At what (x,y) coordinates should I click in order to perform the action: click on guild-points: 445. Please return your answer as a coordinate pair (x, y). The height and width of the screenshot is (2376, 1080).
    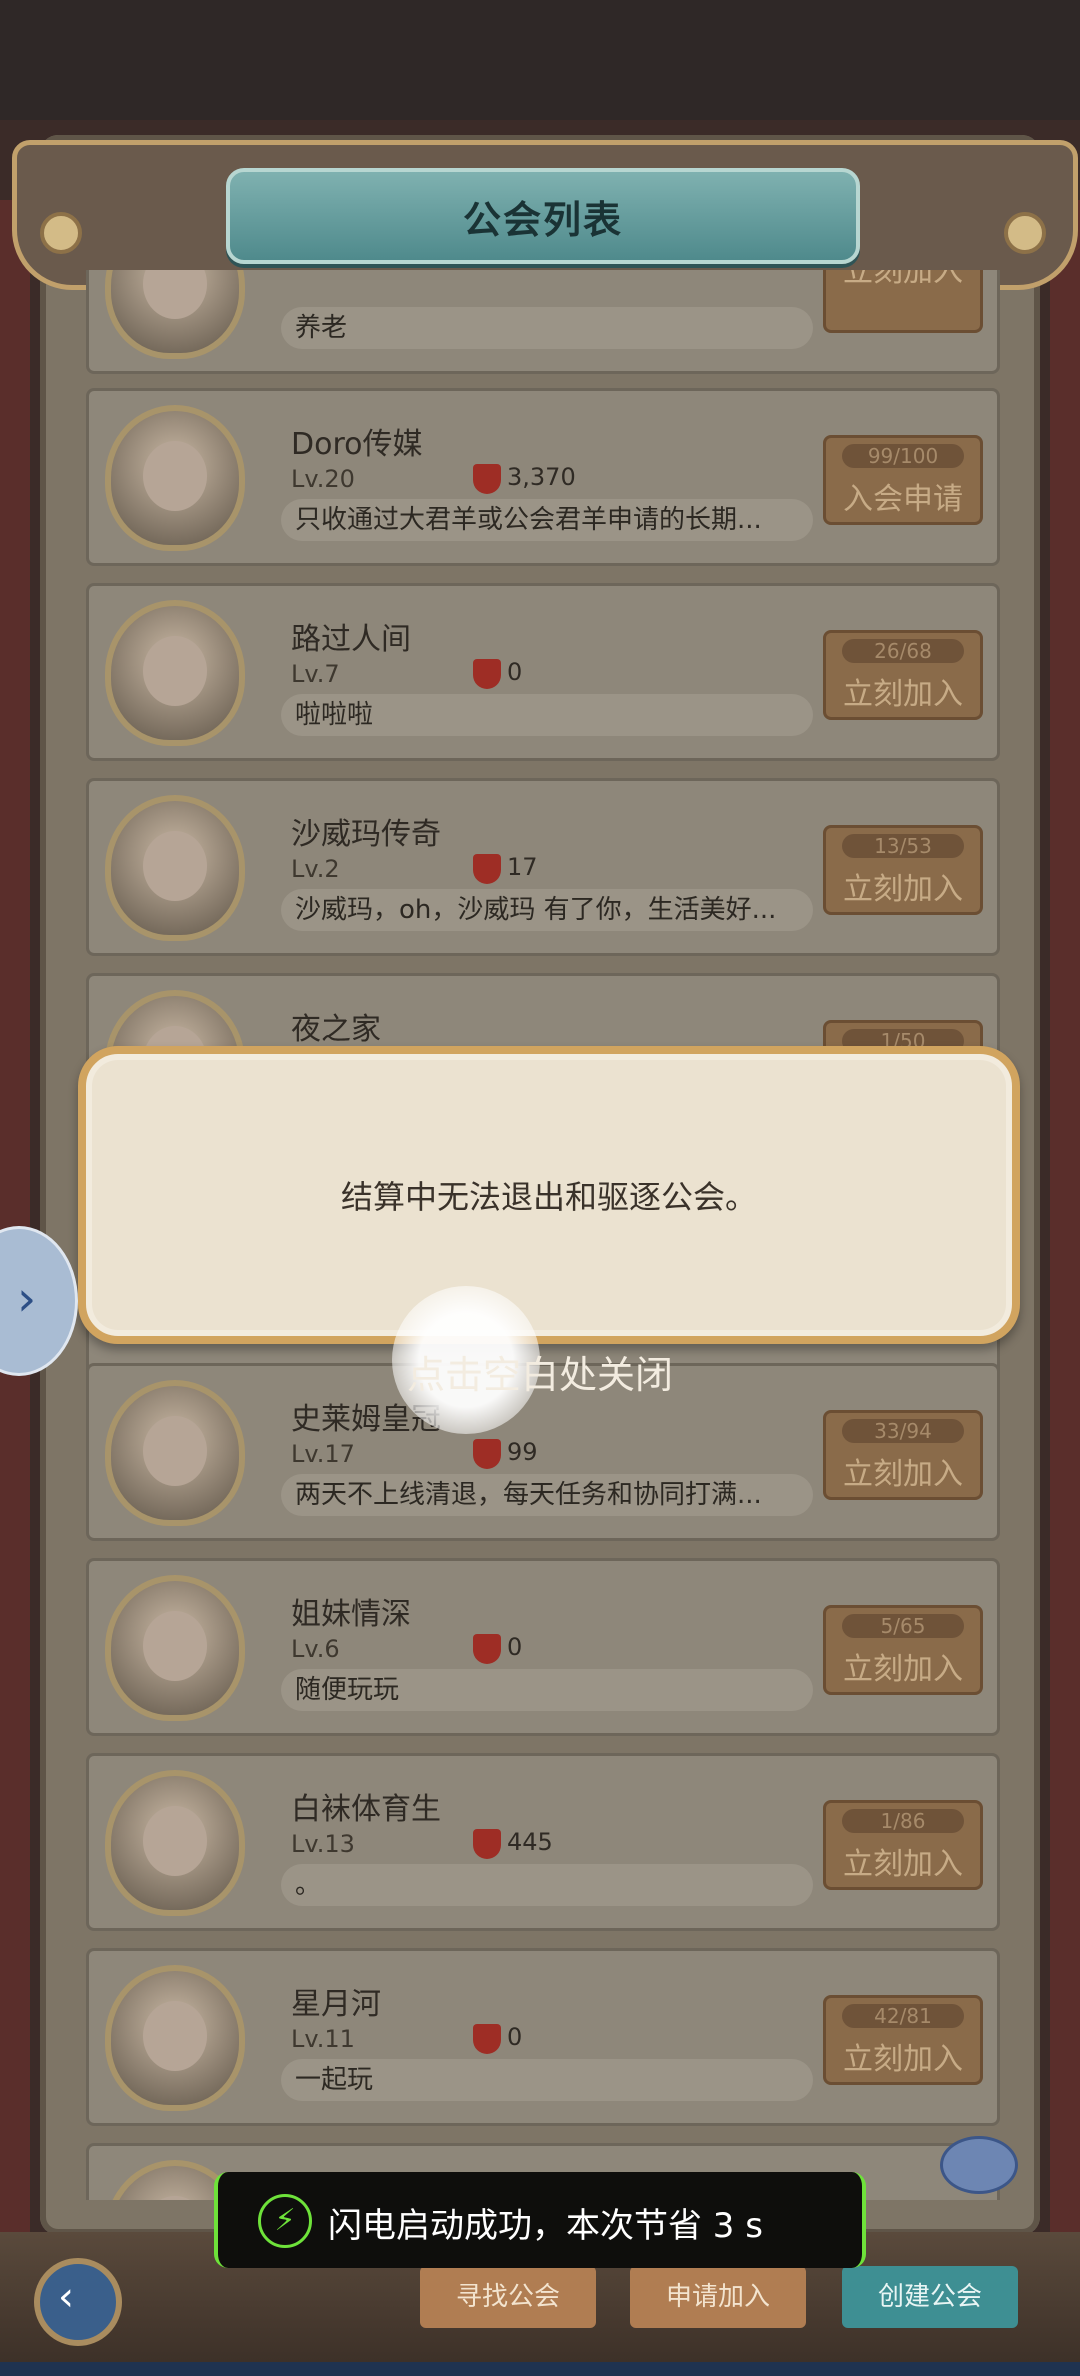
    Looking at the image, I should click on (530, 1842).